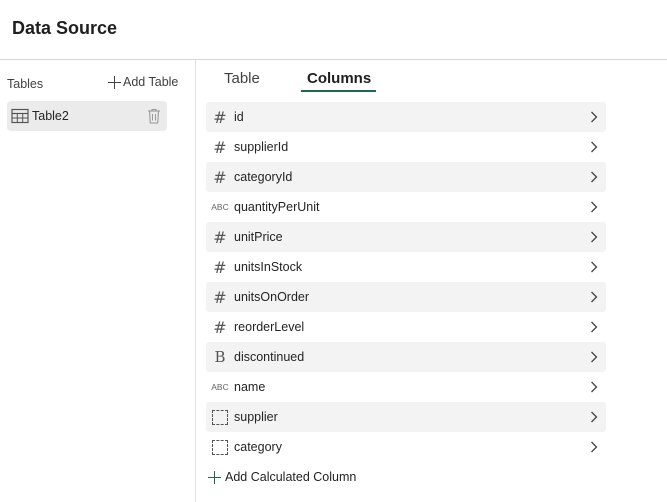 This screenshot has width=667, height=502. Describe the element at coordinates (50, 116) in the screenshot. I see `table-item-label: Table2` at that location.